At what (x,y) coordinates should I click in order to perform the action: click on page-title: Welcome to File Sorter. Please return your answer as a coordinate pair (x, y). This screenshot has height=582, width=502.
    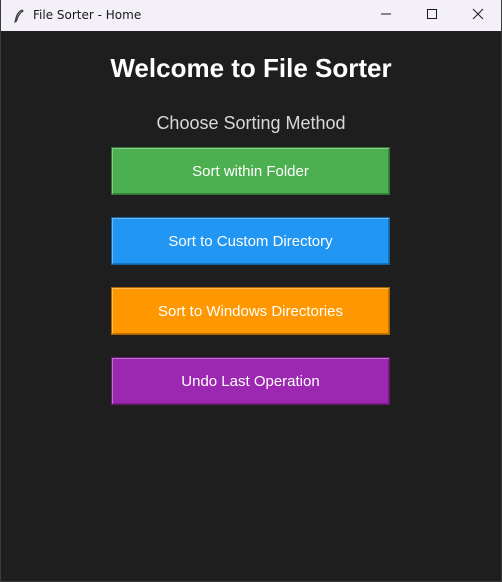
    Looking at the image, I should click on (251, 68).